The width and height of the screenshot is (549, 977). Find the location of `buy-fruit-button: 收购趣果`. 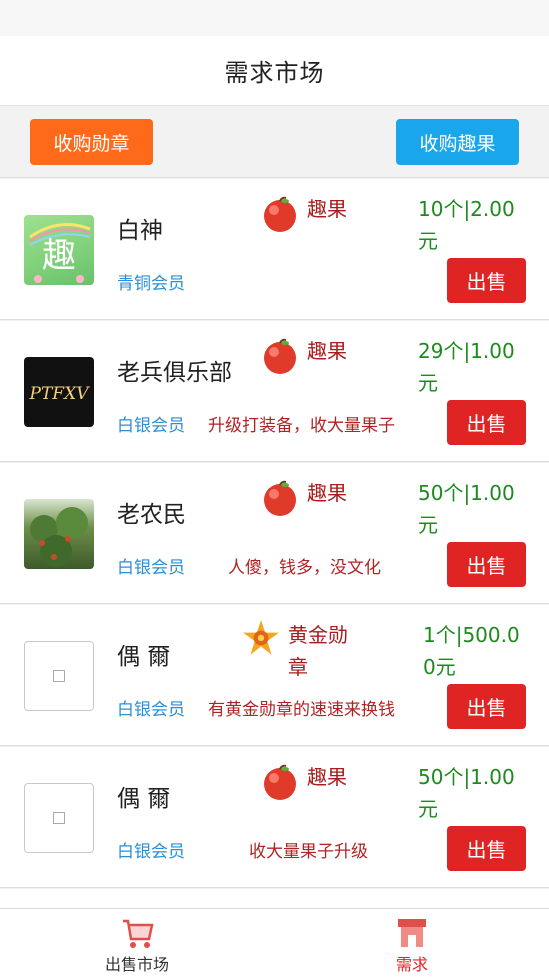

buy-fruit-button: 收购趣果 is located at coordinates (457, 142).